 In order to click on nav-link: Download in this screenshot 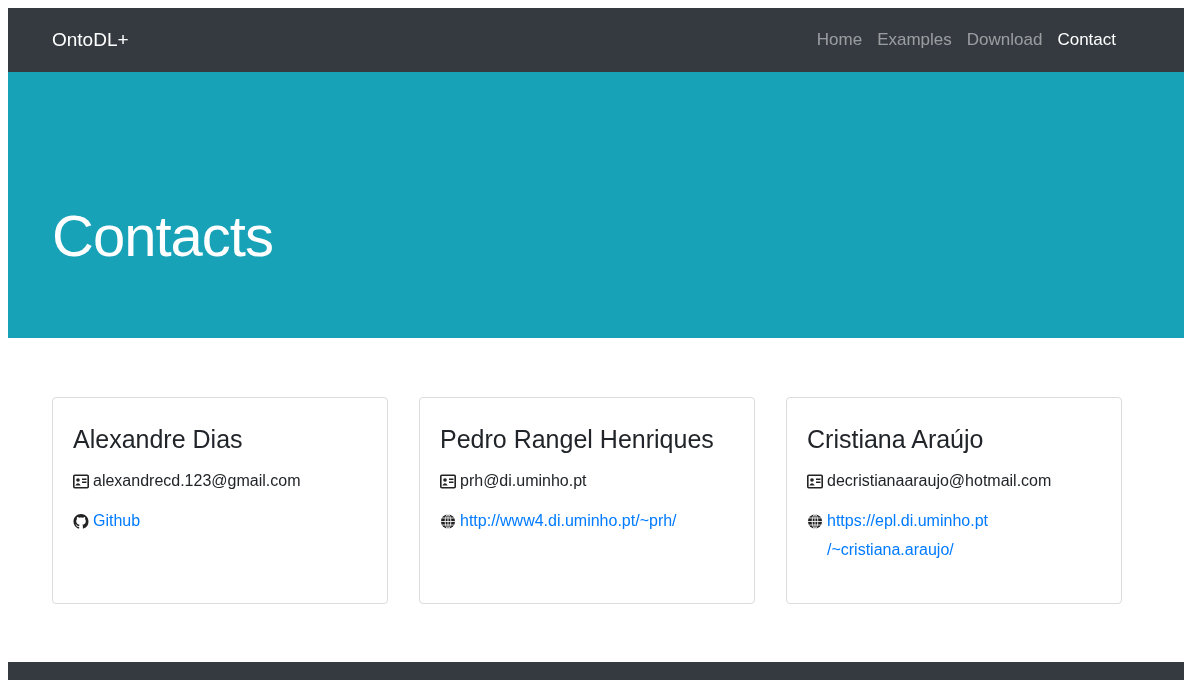, I will do `click(1004, 40)`.